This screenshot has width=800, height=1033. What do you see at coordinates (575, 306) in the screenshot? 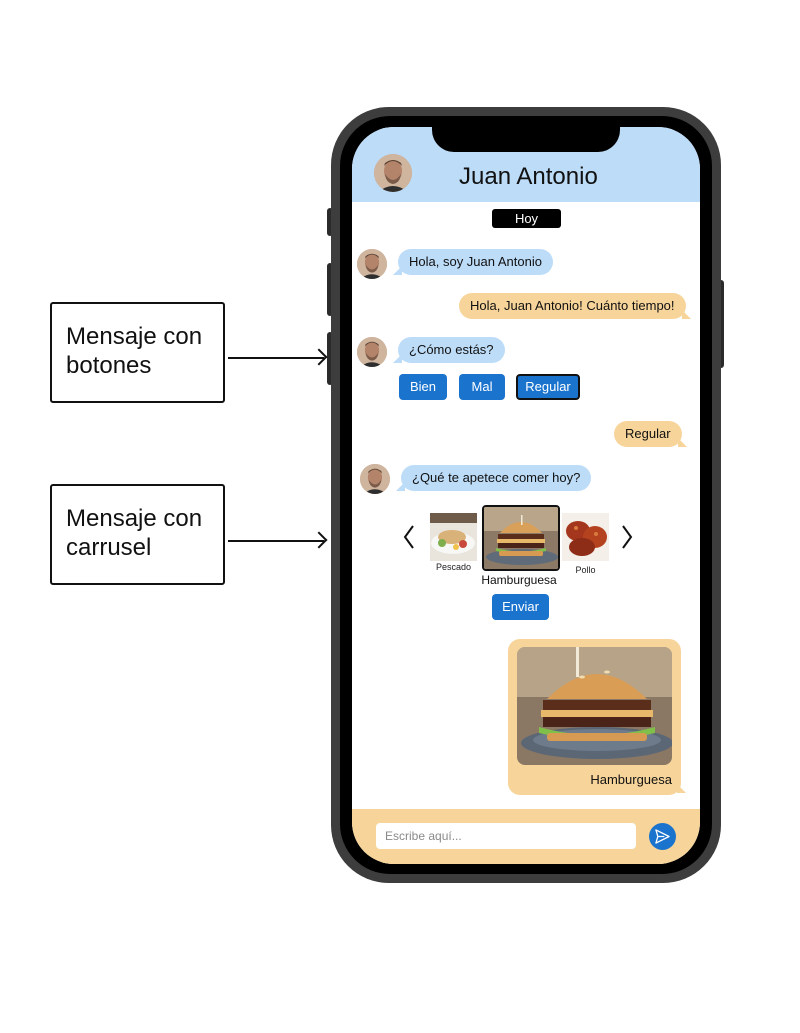
I see `outgoing-message: Hola, Juan Antonio! Cuánto tiempo!` at bounding box center [575, 306].